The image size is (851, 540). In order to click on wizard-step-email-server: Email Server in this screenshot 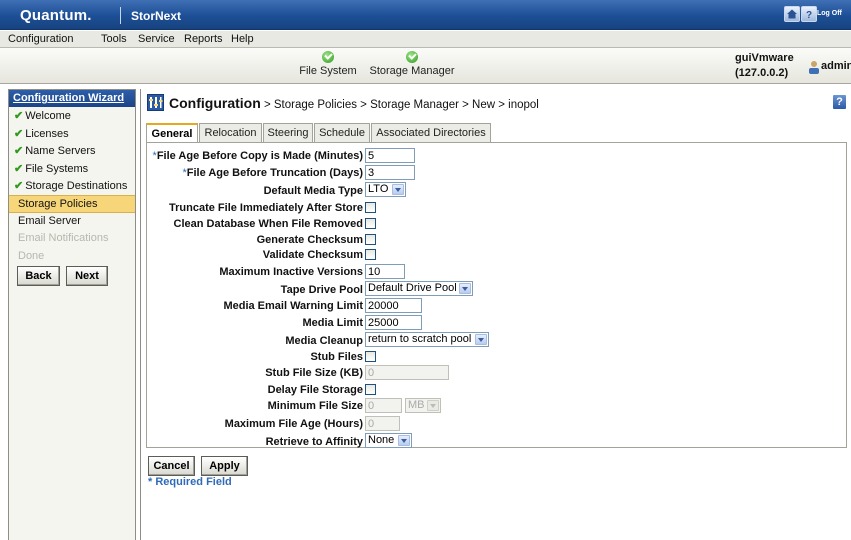, I will do `click(72, 222)`.